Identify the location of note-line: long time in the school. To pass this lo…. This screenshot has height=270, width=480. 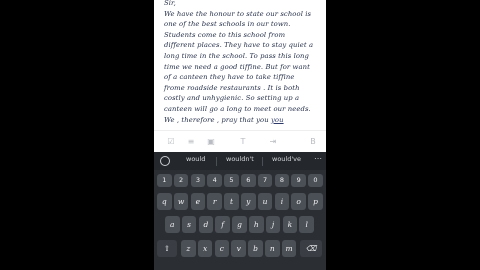
(236, 56).